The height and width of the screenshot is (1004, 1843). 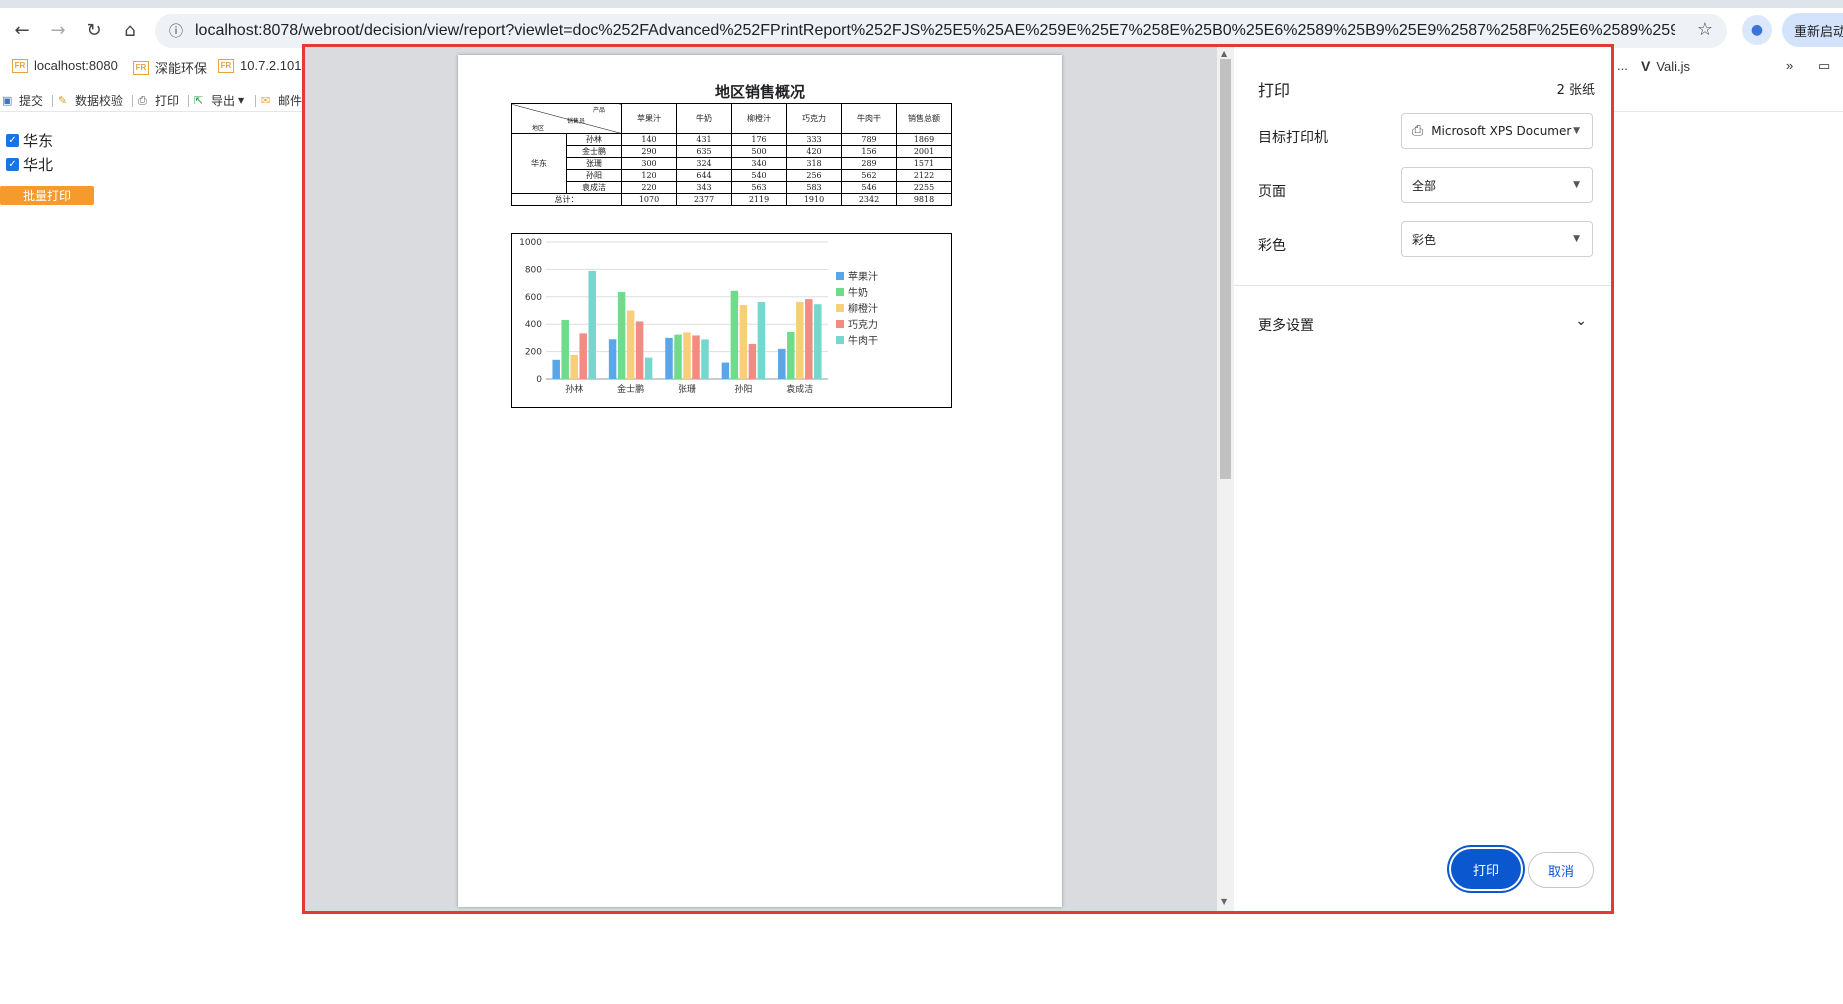 I want to click on filter-north: ✓ 华北, so click(x=29, y=164).